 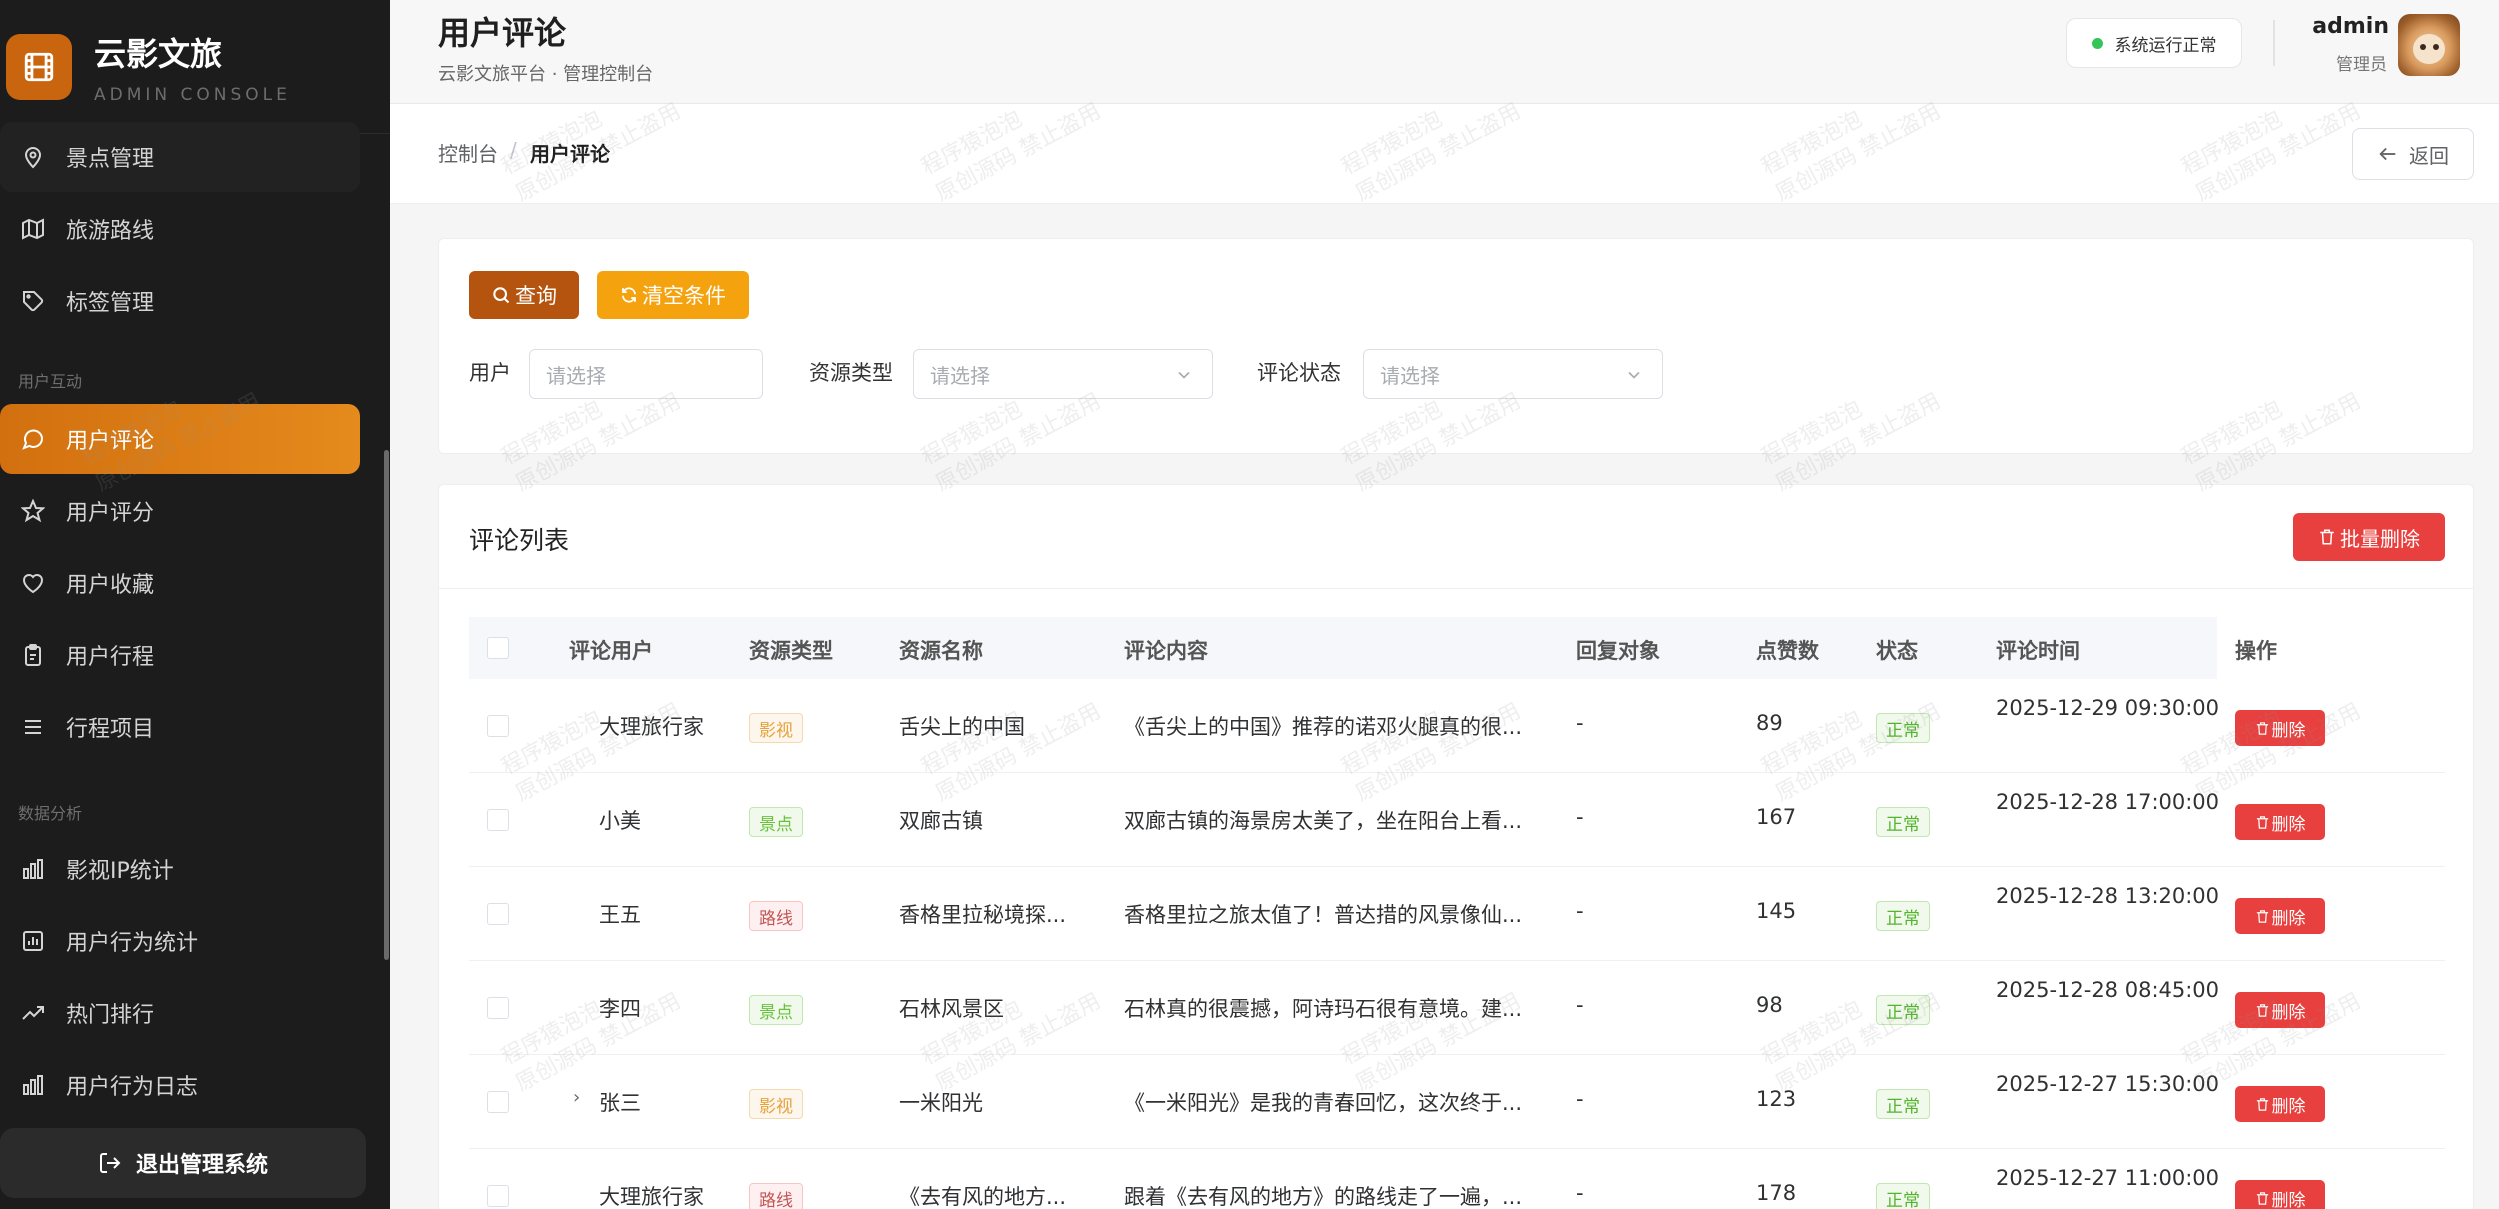 What do you see at coordinates (386, 705) in the screenshot?
I see `sidebar-scrollbar` at bounding box center [386, 705].